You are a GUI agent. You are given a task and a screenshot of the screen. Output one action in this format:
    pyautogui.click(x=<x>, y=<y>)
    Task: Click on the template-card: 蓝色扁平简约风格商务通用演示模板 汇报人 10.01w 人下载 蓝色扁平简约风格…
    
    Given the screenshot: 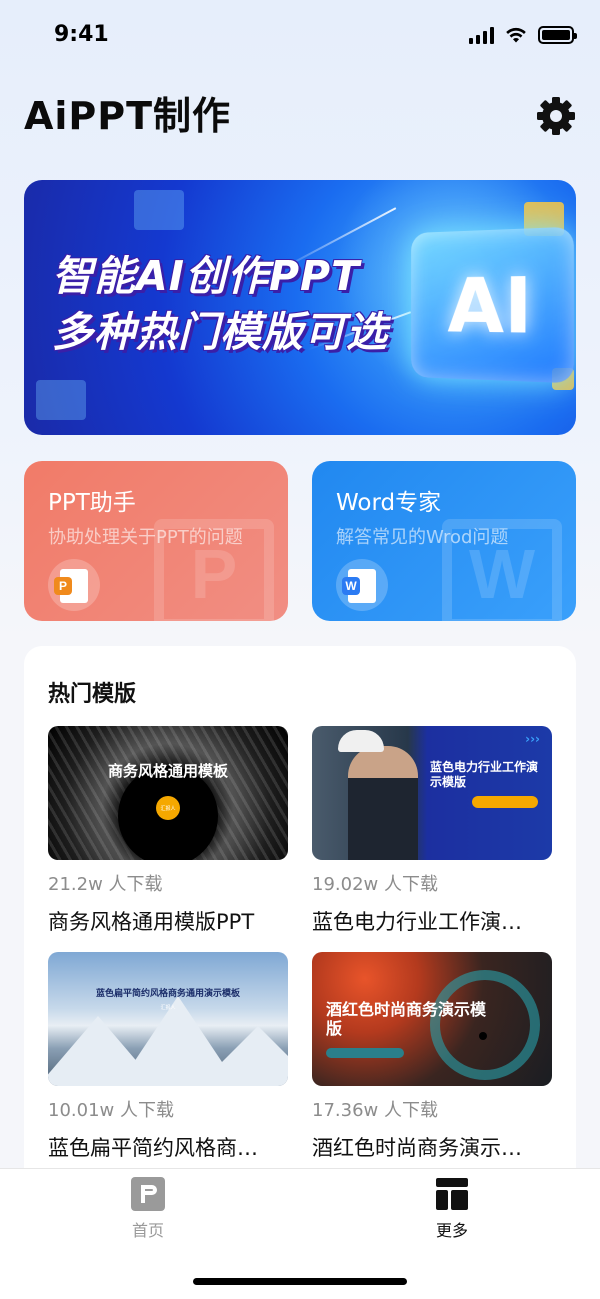 What is the action you would take?
    pyautogui.click(x=168, y=1057)
    